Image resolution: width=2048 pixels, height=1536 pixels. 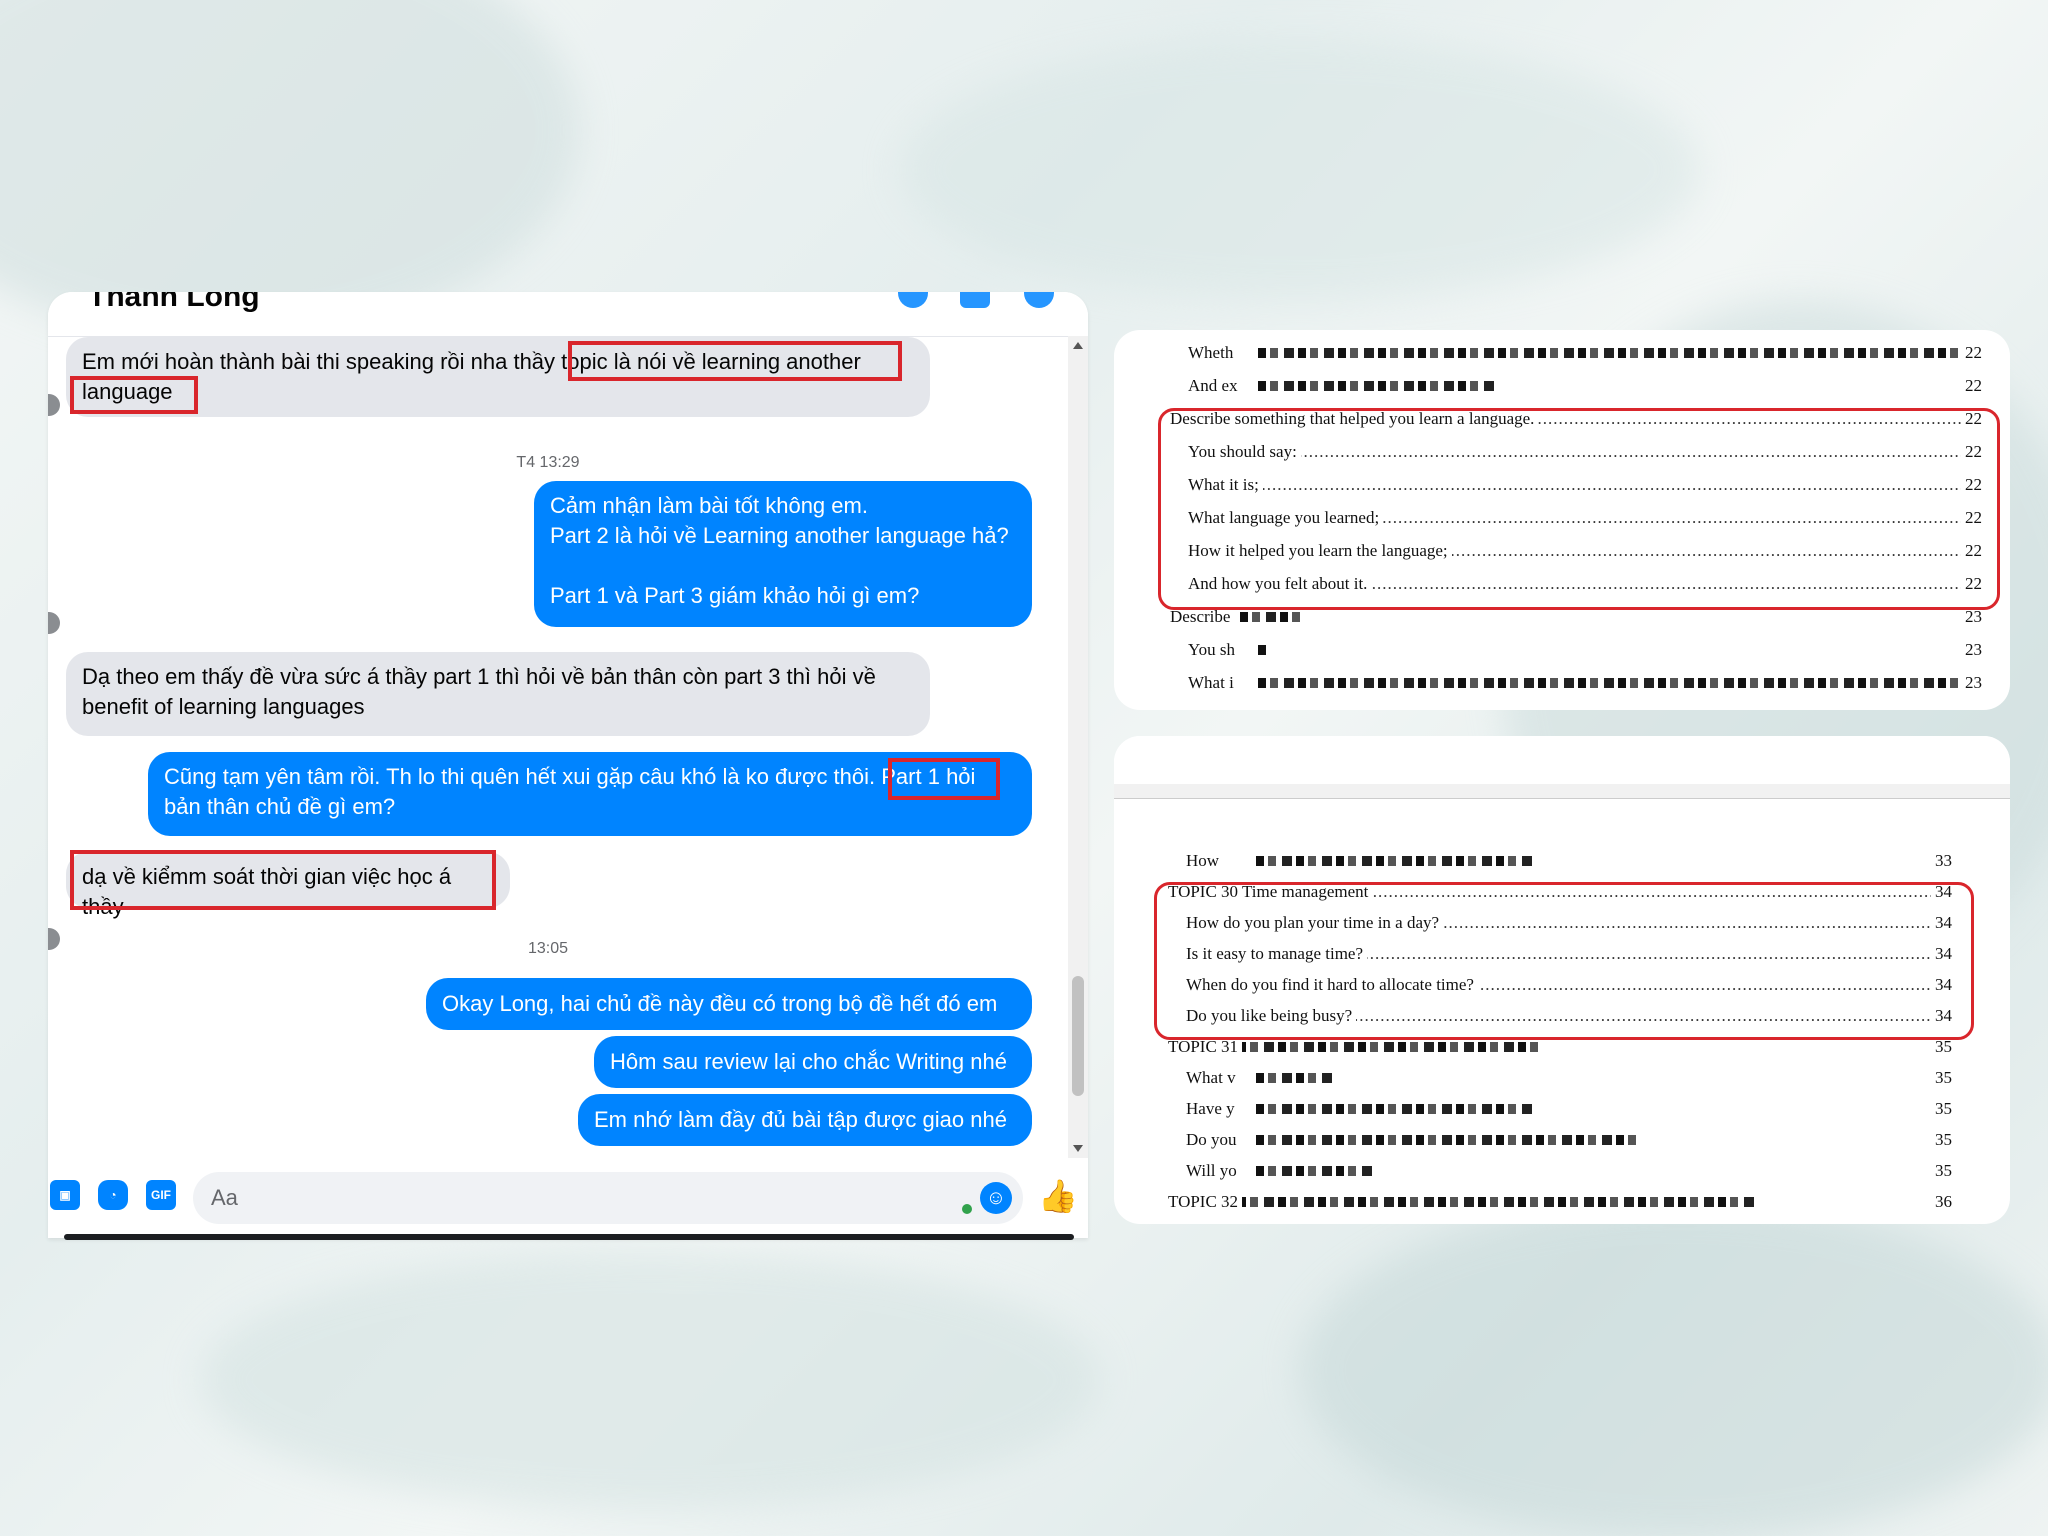 I want to click on scroll-up-icon, so click(x=1078, y=345).